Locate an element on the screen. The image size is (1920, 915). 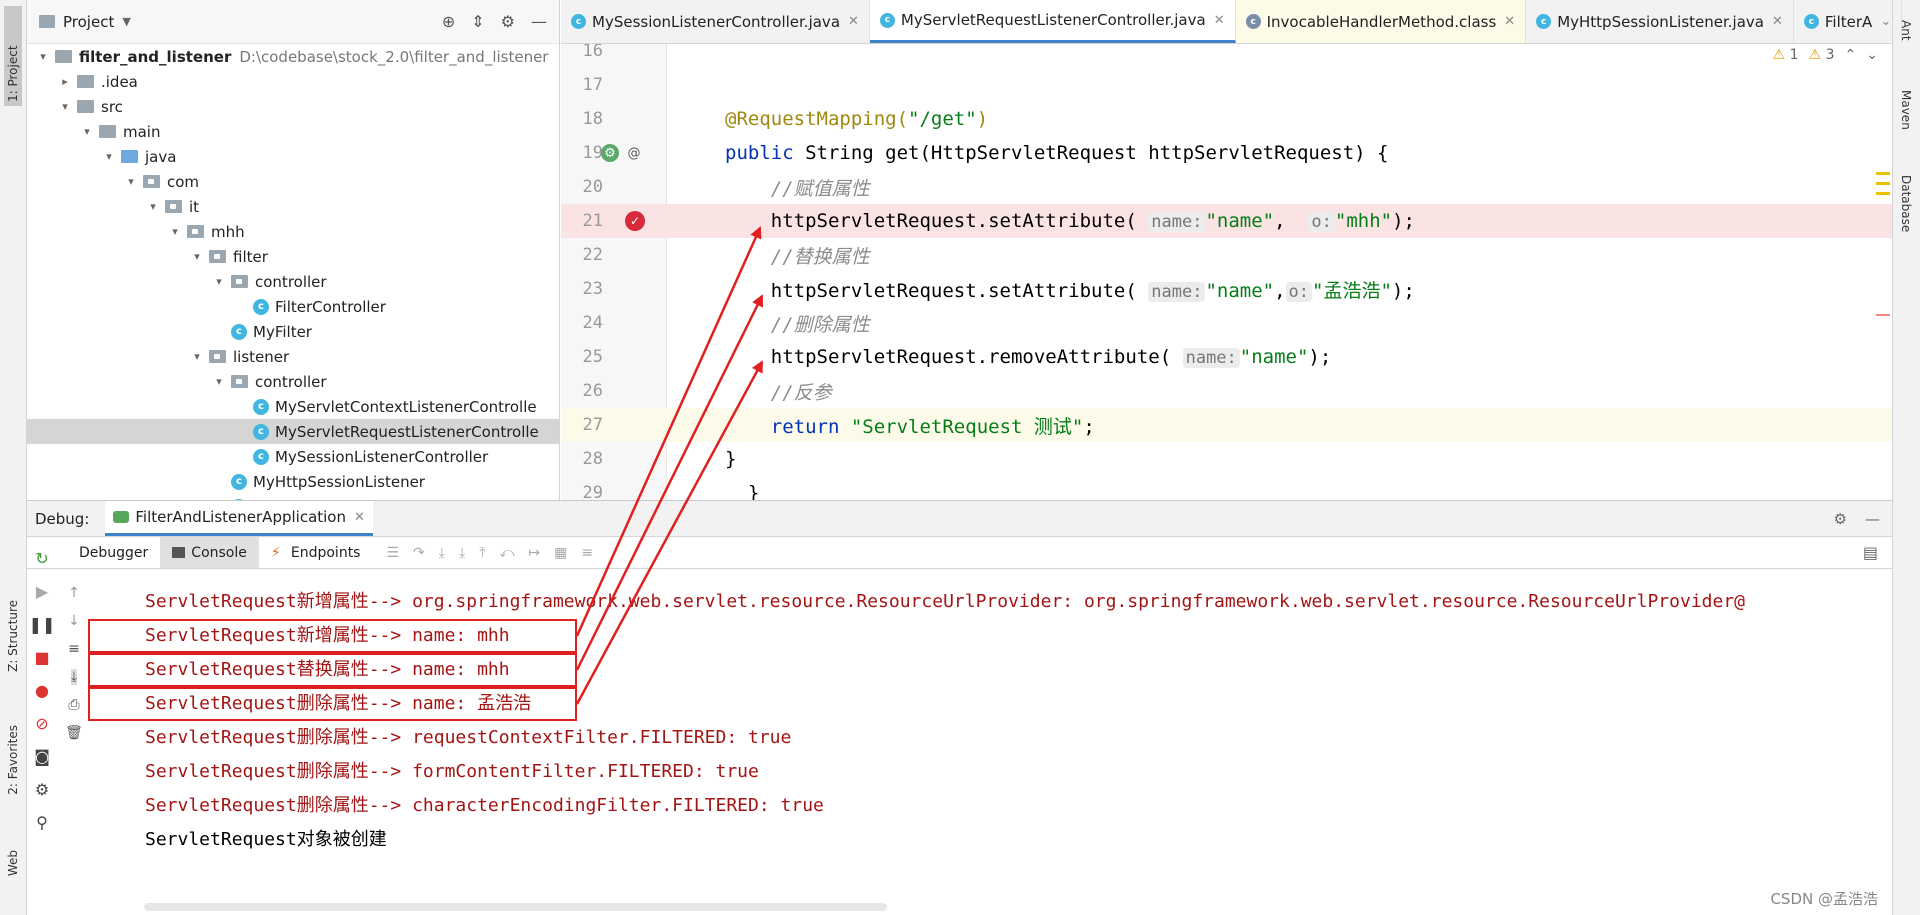
breakpoint-icon: ✓ is located at coordinates (635, 221).